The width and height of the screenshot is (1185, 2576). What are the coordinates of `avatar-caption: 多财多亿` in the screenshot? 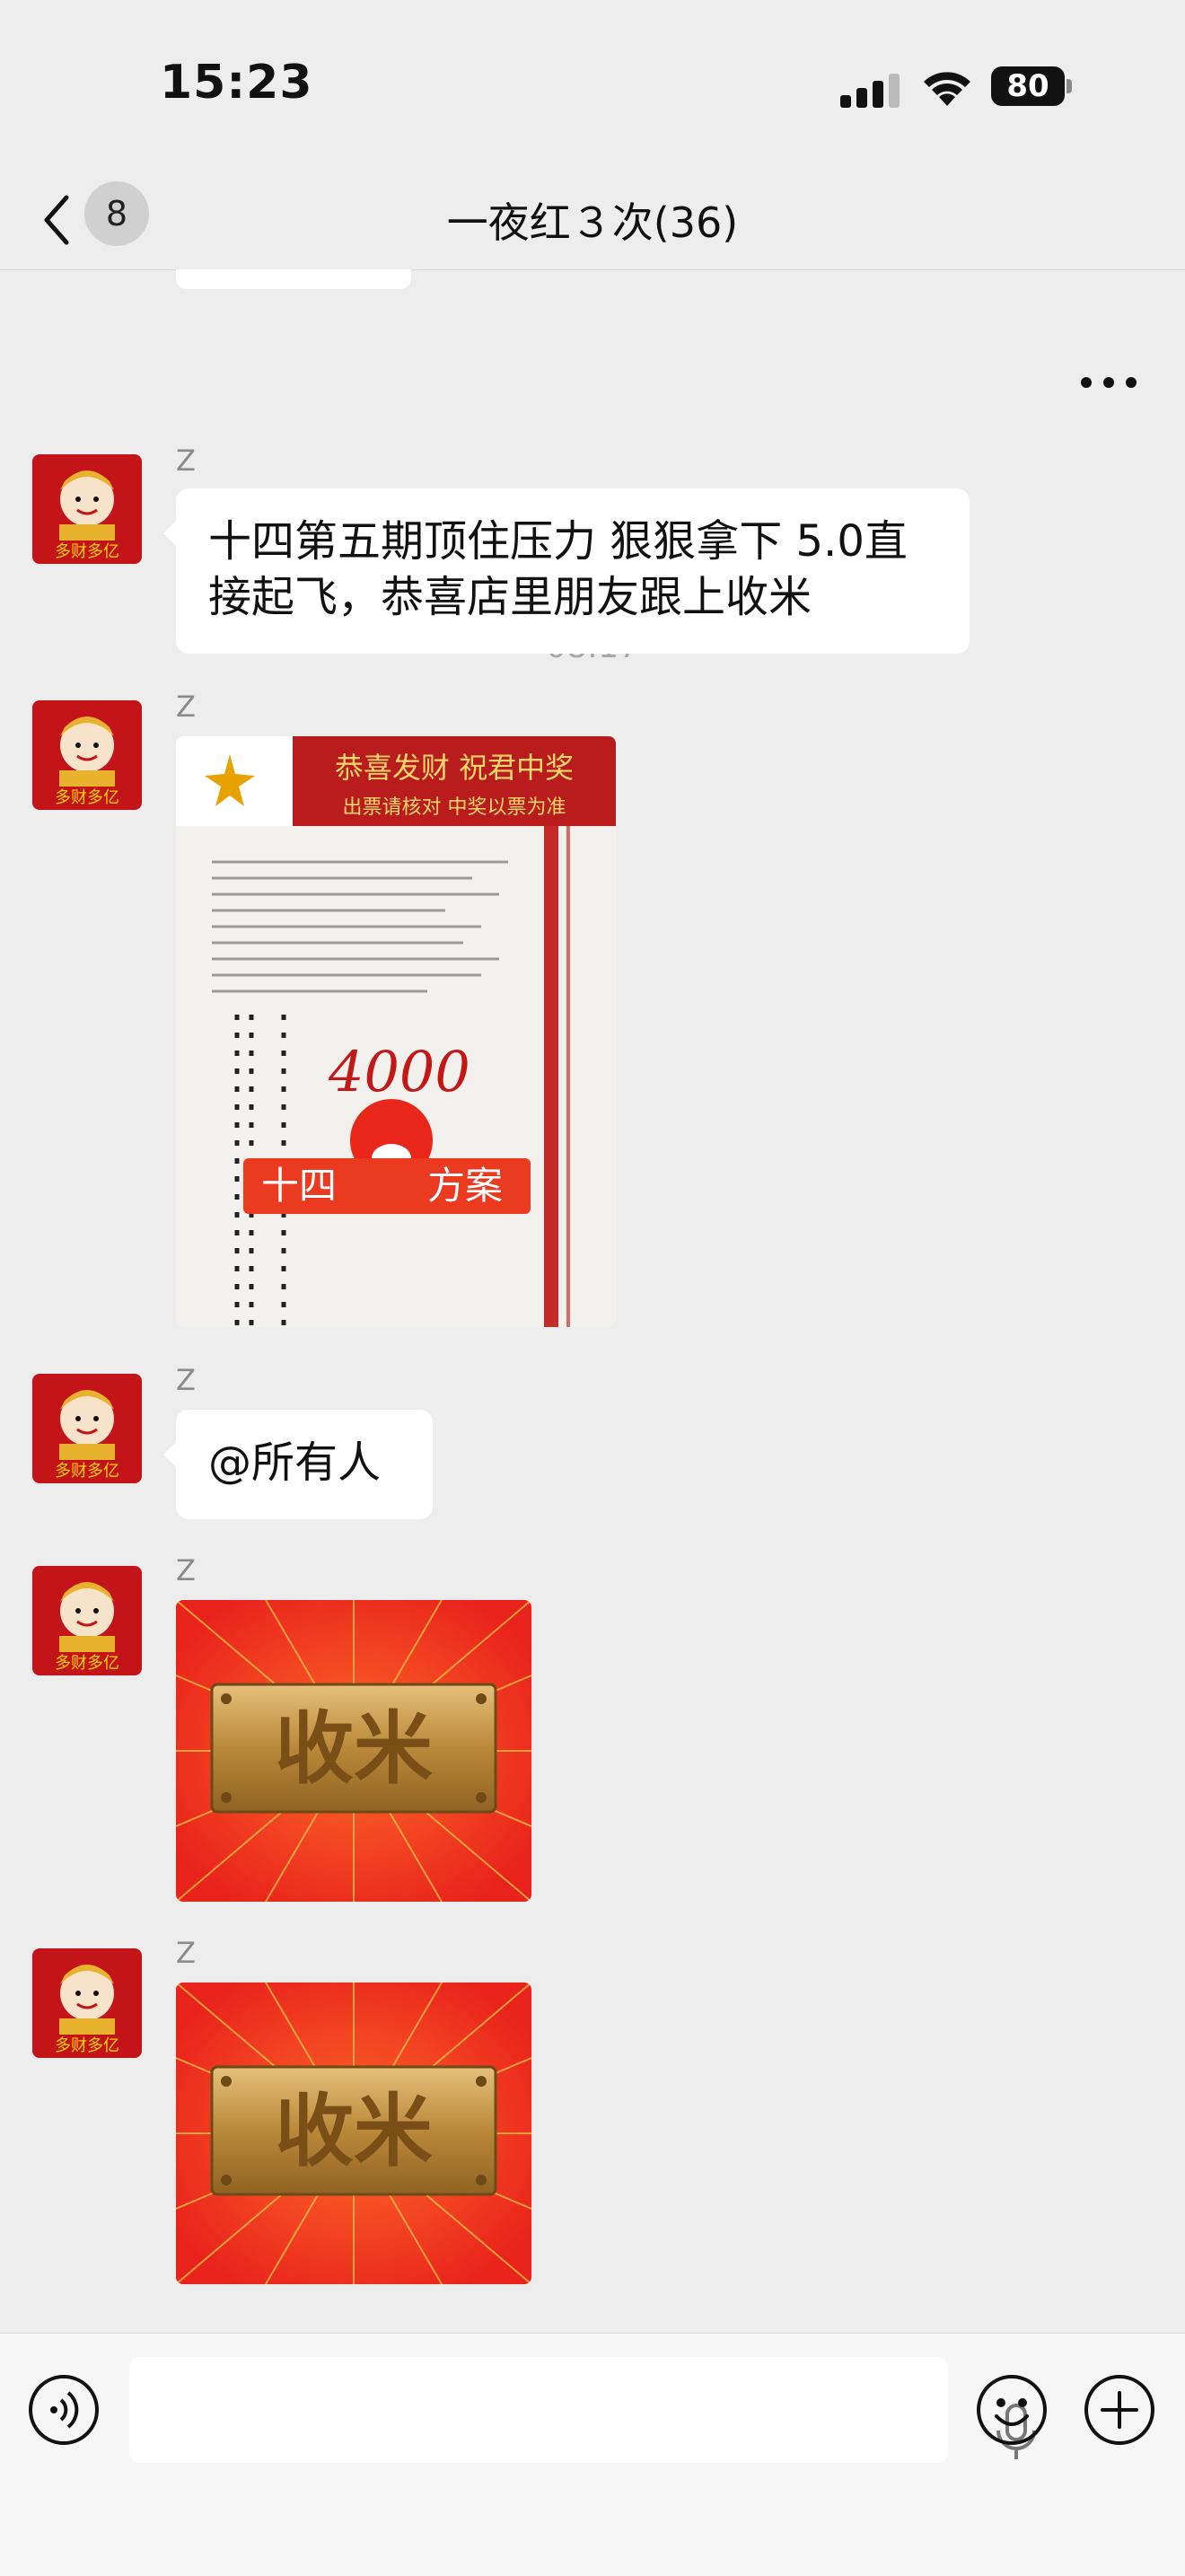 It's located at (87, 551).